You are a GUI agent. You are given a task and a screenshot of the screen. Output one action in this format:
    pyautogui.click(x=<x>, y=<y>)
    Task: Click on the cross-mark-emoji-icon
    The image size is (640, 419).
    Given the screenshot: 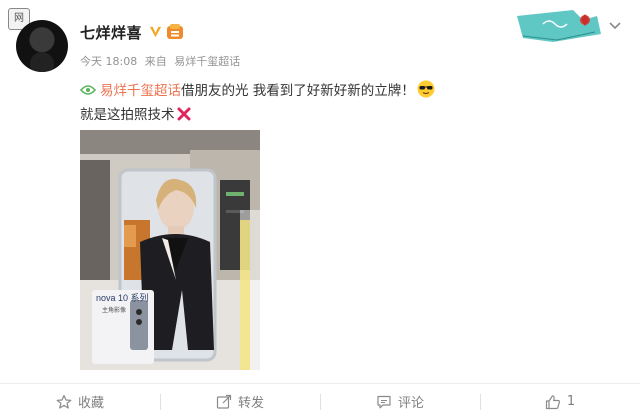 What is the action you would take?
    pyautogui.click(x=183, y=114)
    